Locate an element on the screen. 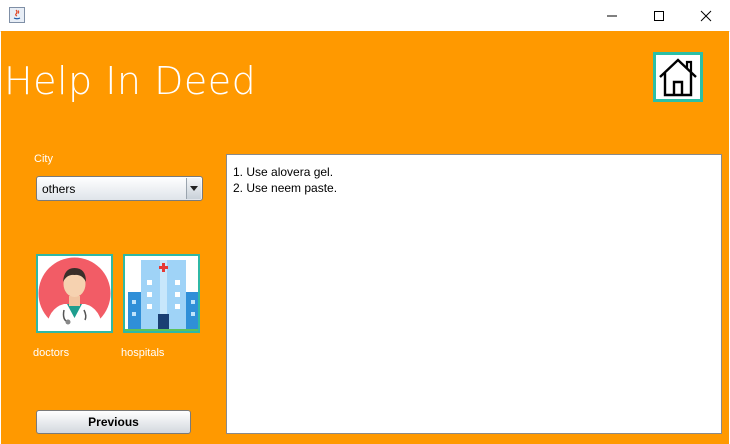 This screenshot has width=730, height=444. doctor-icon is located at coordinates (74, 294).